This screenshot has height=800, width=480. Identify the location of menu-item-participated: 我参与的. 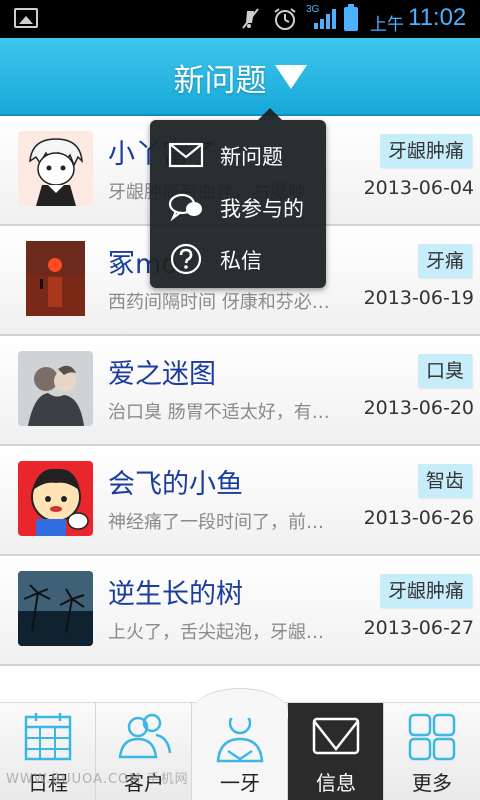
(238, 207).